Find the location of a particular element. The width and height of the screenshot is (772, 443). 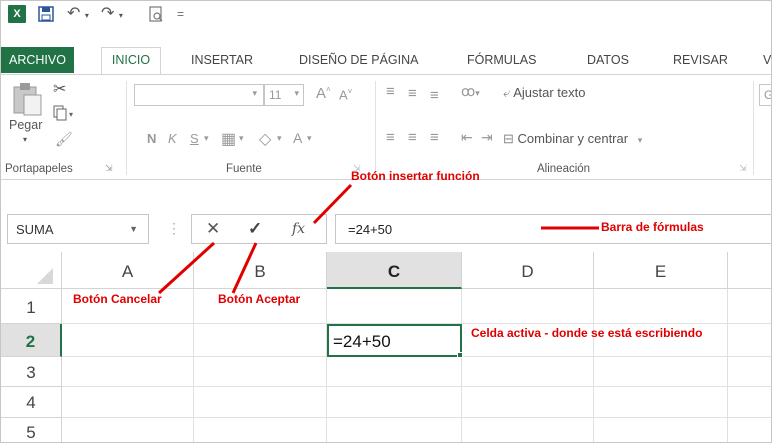

wrap-text-button: ⤶ Ajustar texto is located at coordinates (544, 93).